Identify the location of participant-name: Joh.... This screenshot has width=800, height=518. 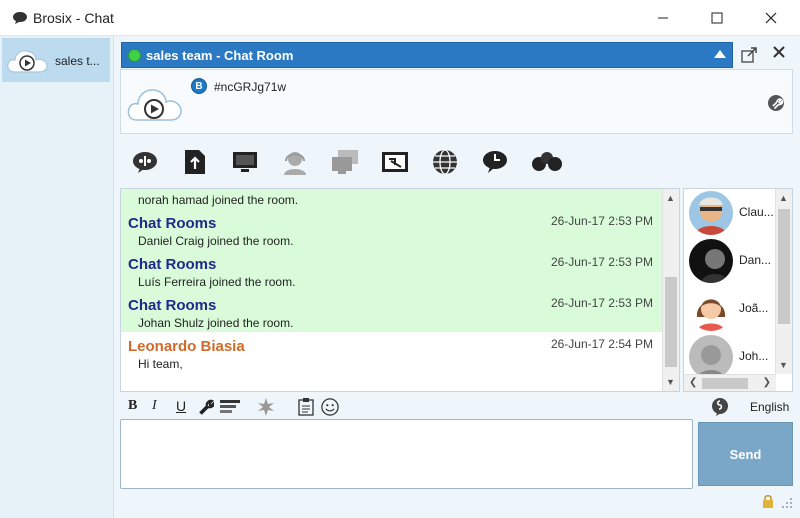
(754, 356).